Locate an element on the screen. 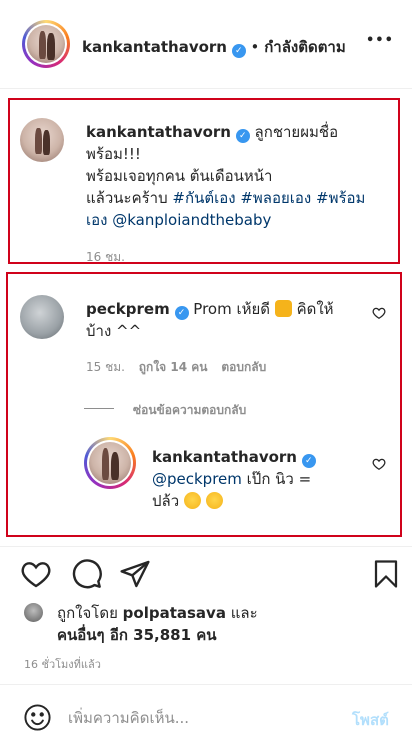  reply-1-mention: @peckprem is located at coordinates (197, 479).